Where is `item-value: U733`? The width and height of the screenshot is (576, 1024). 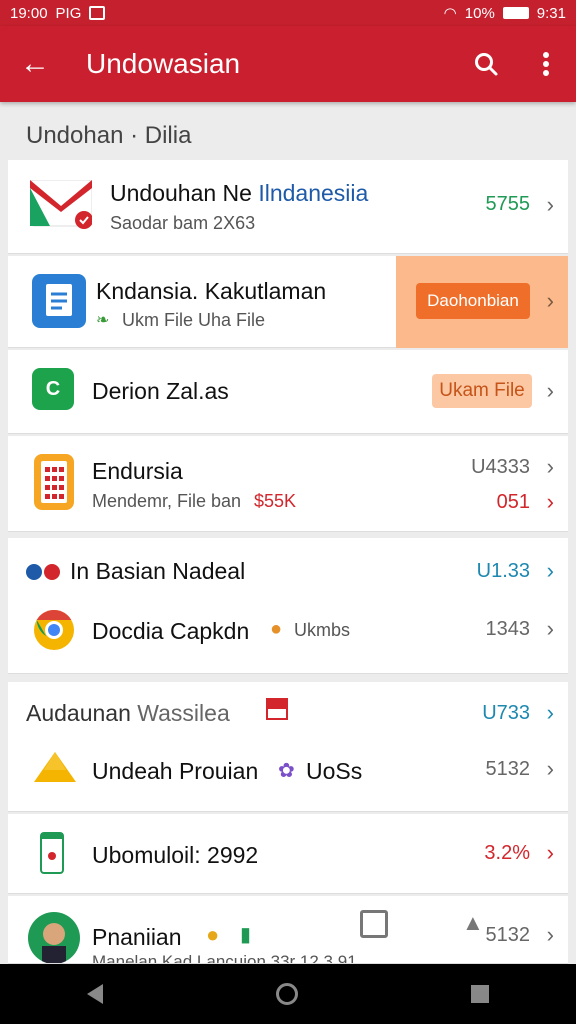
item-value: U733 is located at coordinates (506, 713).